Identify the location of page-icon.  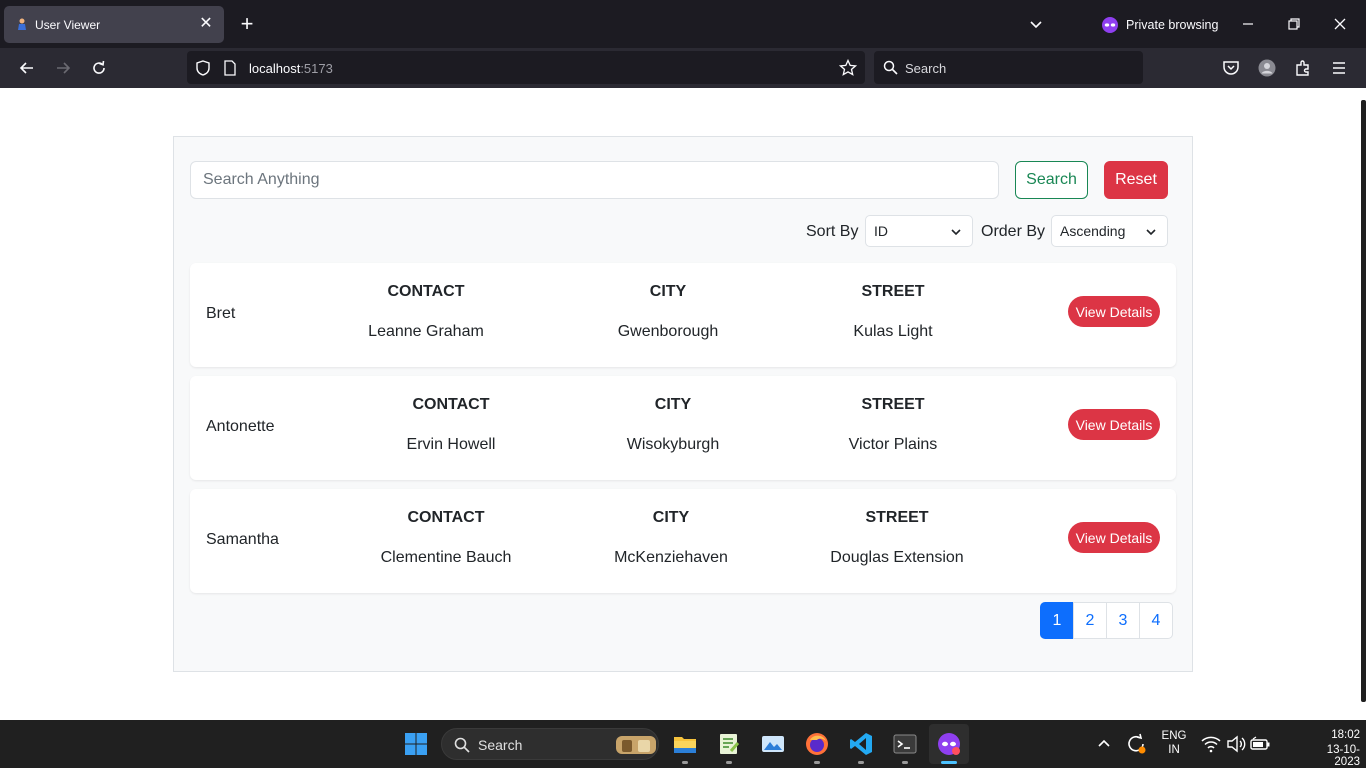
(230, 68).